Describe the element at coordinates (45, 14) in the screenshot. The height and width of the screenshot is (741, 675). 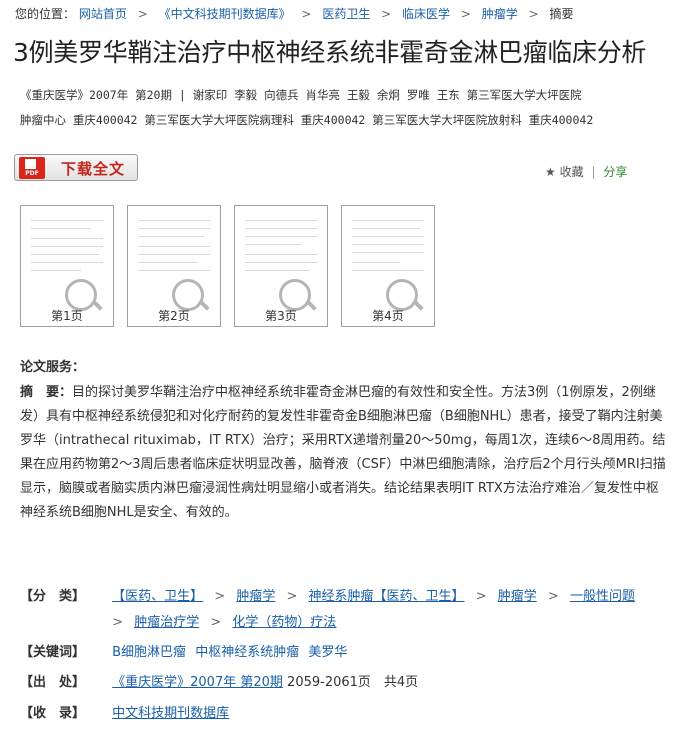
I see `breadcrumb-prefix: 您的位置：` at that location.